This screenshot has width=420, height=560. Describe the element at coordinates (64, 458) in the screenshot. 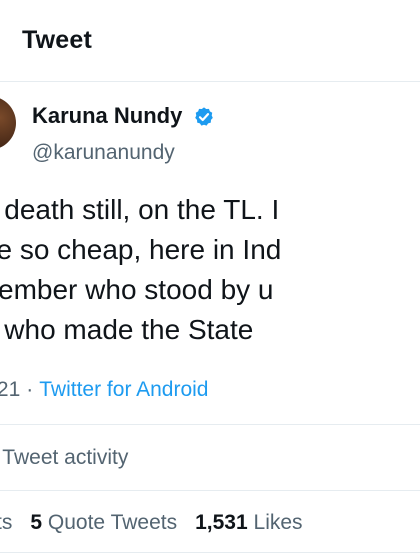

I see `view-tweet-activity-link: ew Tweet activity` at that location.